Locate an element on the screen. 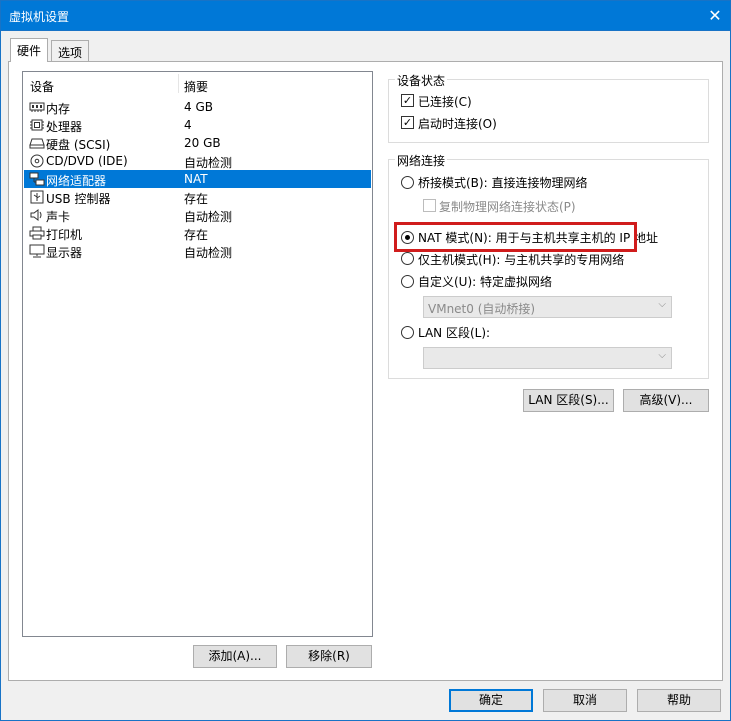 The height and width of the screenshot is (721, 731). device-row-cd-dvd: CD/DVD (IDE) 自动检测 is located at coordinates (197, 161).